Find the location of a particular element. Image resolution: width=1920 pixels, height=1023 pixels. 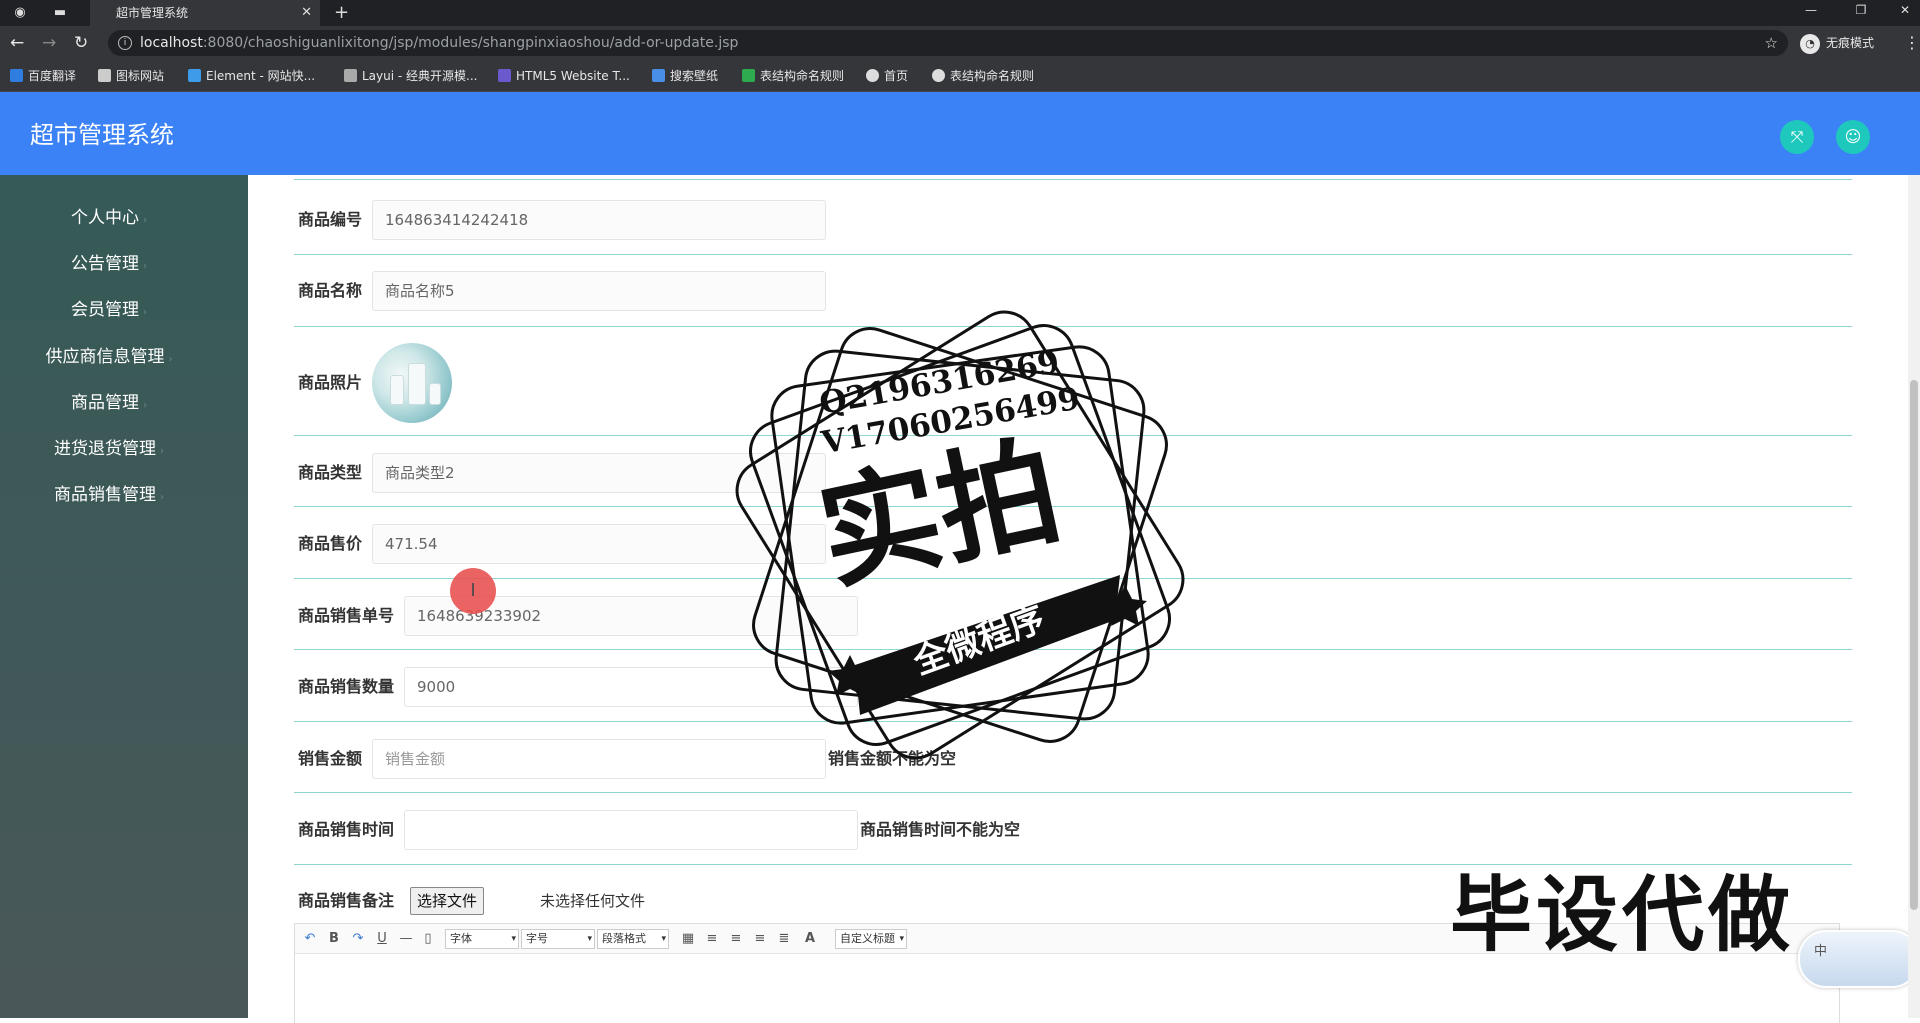

user-icon: ☺ is located at coordinates (1853, 137).